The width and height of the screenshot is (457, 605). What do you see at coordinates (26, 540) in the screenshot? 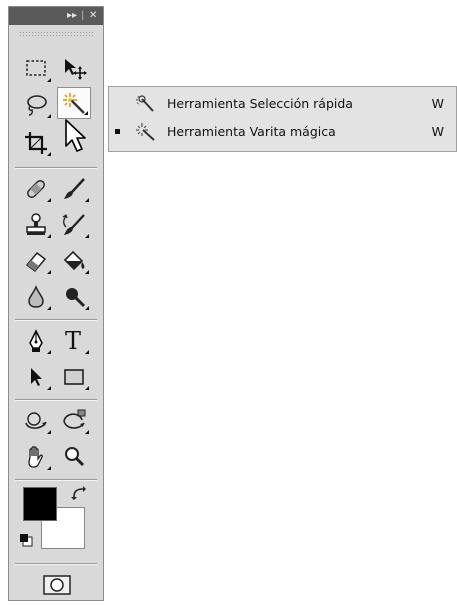
I see `default-colors-icon` at bounding box center [26, 540].